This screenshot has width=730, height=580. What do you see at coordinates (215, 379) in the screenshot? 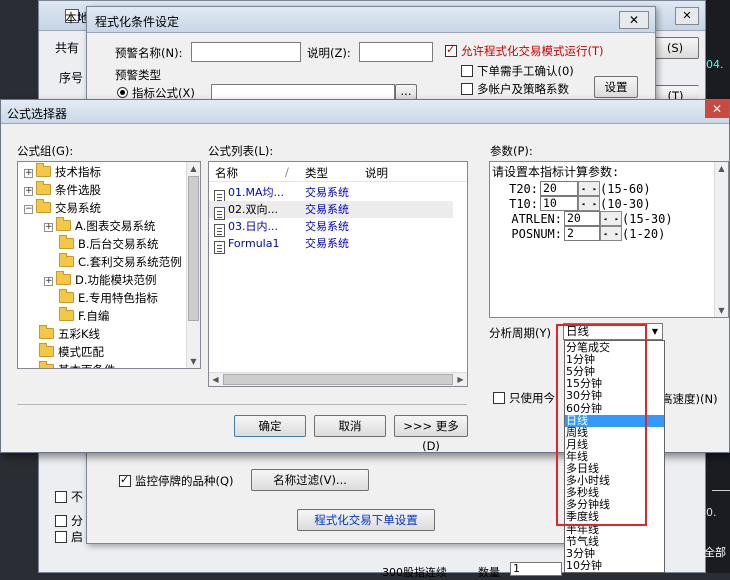
I see `scroll-left-icon: ◀` at bounding box center [215, 379].